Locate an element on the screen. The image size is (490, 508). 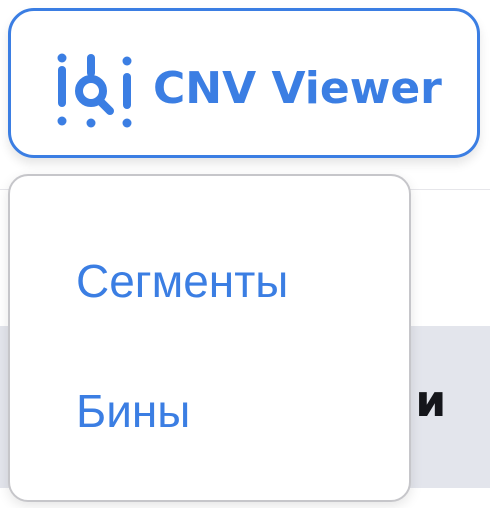
menu-item-segments: Сегменты is located at coordinates (182, 281).